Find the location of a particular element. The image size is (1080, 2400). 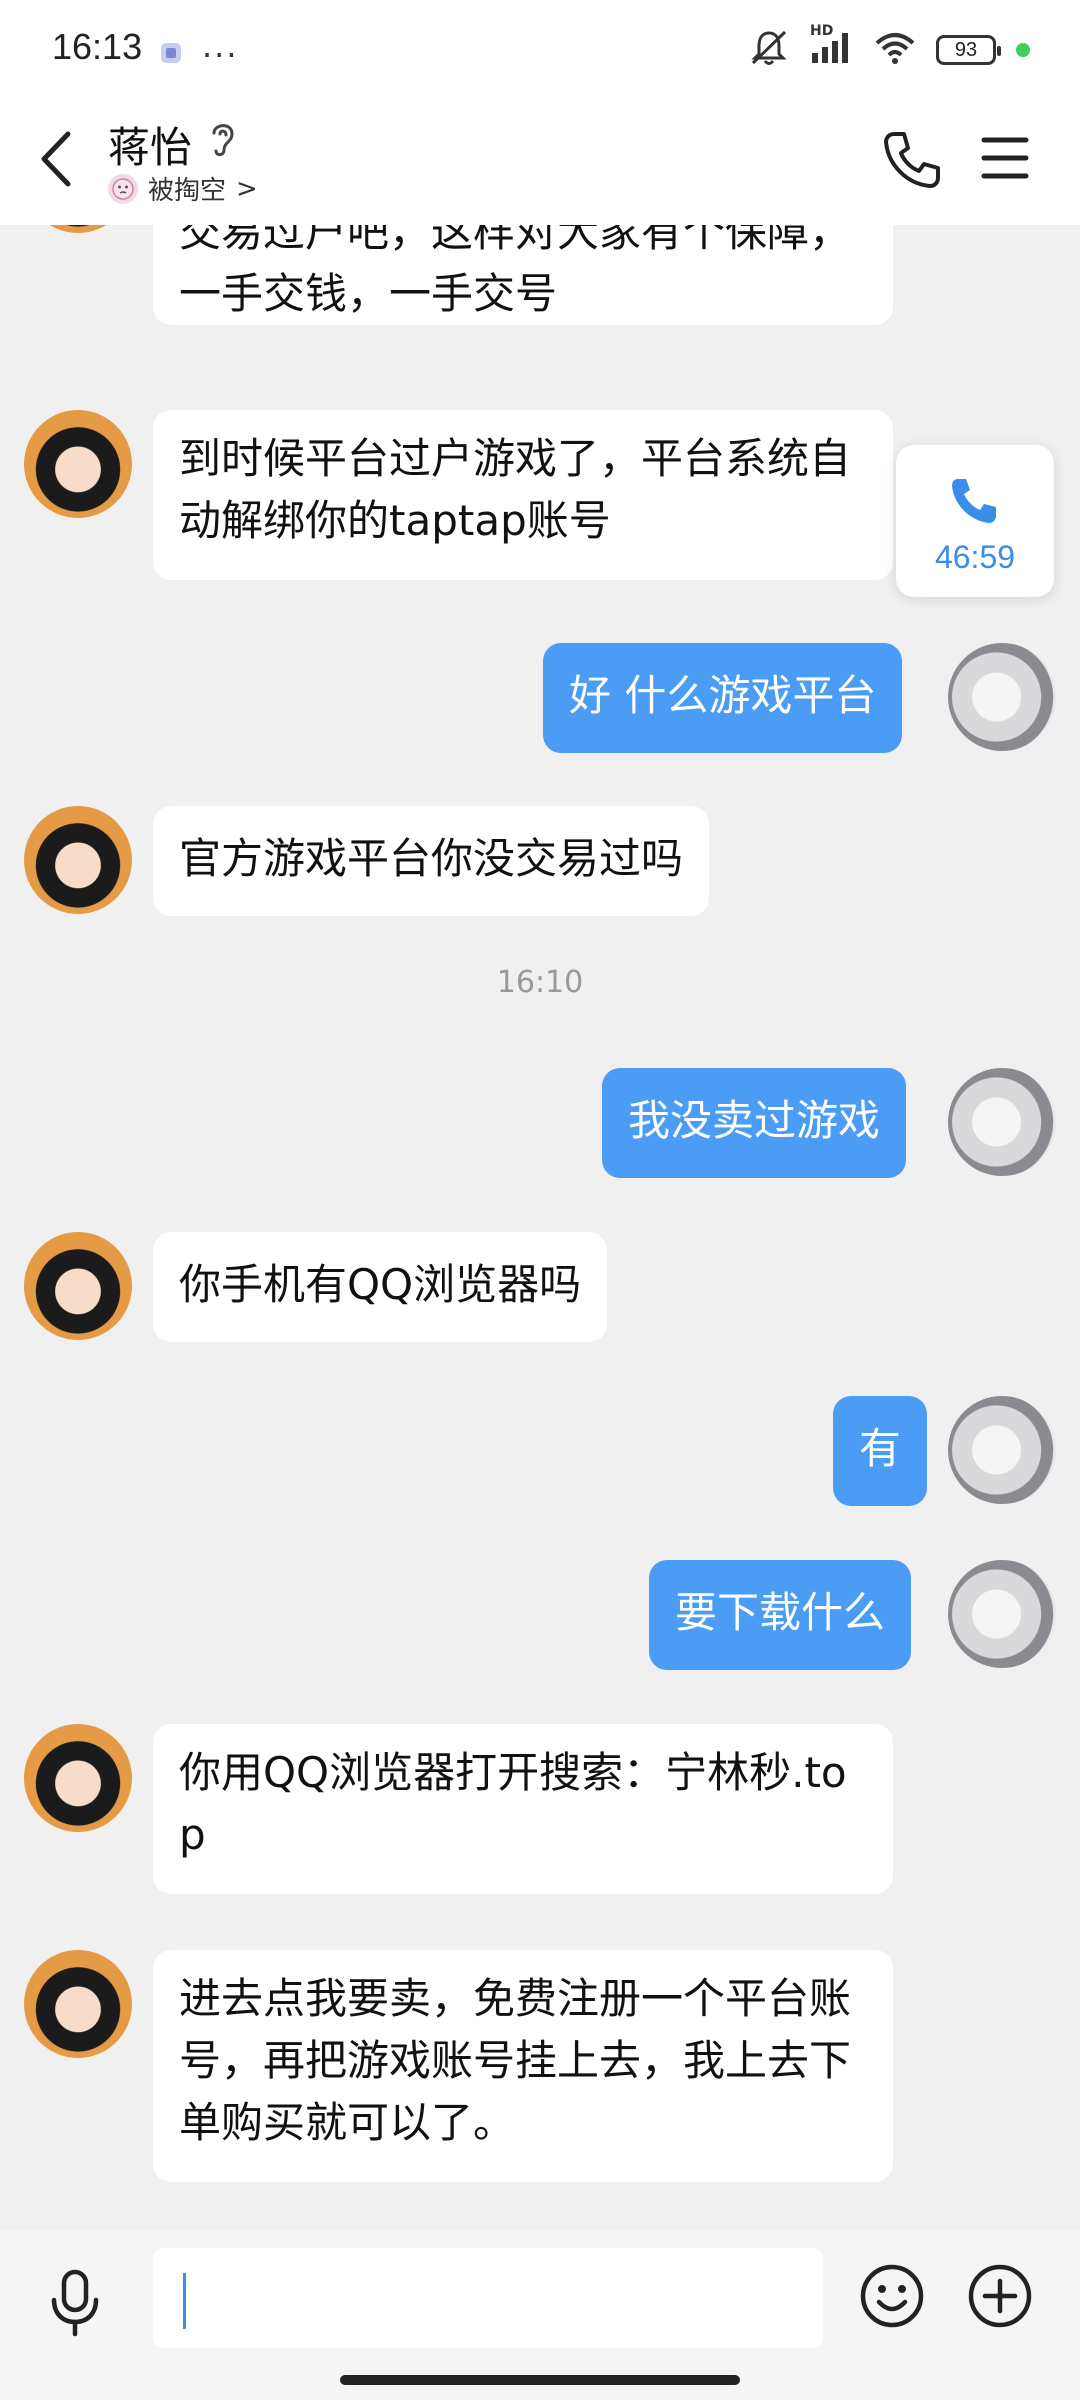

message-bubble: 你手机有QQ浏览器吗 is located at coordinates (380, 1287).